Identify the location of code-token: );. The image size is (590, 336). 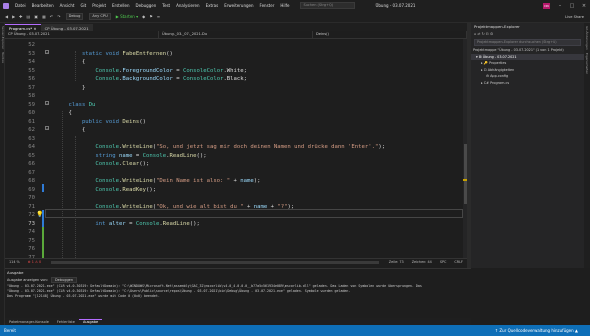
(382, 147).